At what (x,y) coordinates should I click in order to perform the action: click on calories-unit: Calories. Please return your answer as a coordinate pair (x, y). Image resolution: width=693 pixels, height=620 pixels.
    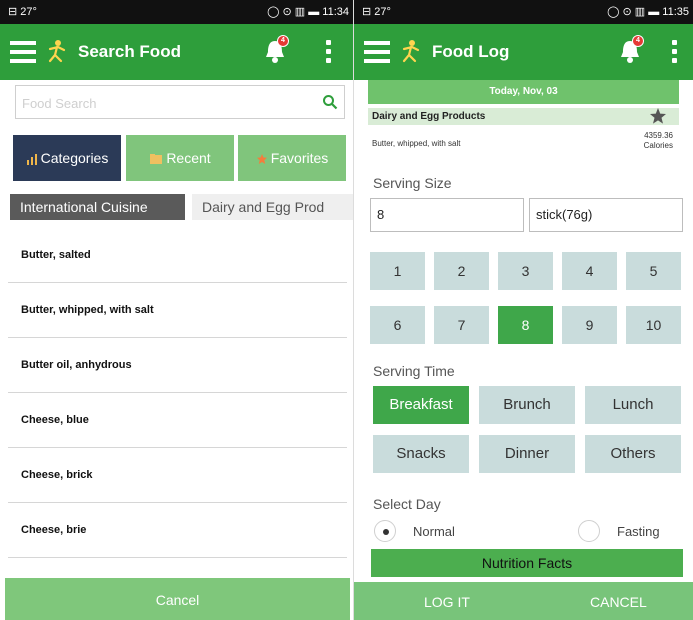
    Looking at the image, I should click on (658, 145).